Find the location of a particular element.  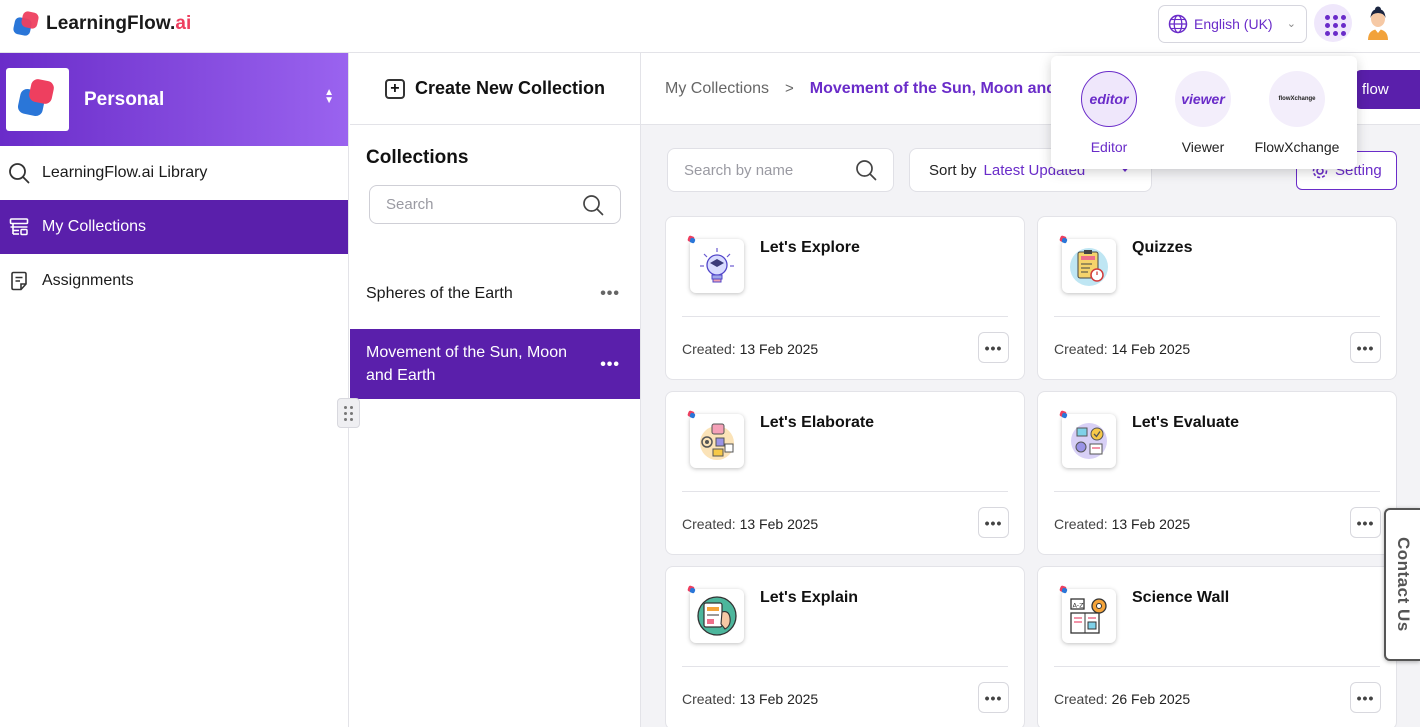

sort-label: Sort by is located at coordinates (953, 170).